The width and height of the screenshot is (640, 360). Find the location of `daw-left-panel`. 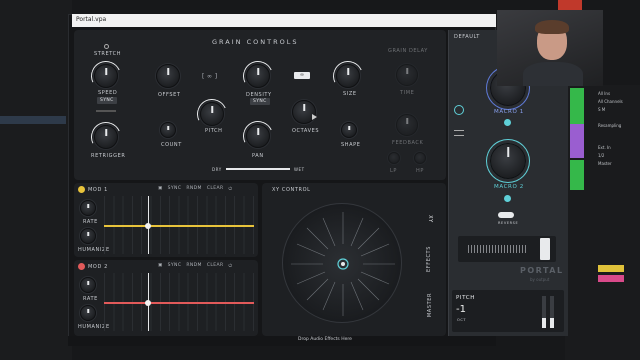

daw-left-panel is located at coordinates (36, 180).